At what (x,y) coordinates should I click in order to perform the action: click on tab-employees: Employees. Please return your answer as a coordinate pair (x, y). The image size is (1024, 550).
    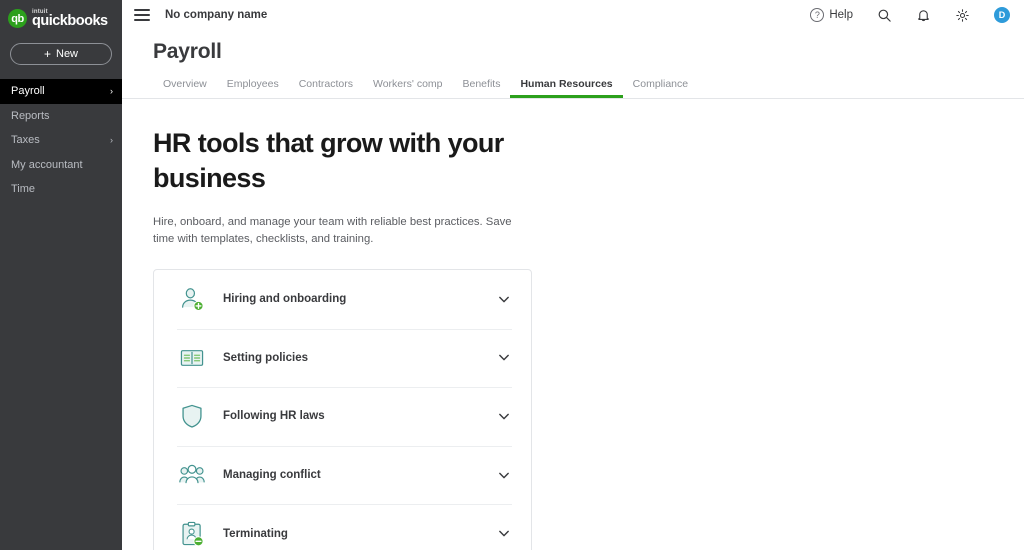
    Looking at the image, I should click on (253, 88).